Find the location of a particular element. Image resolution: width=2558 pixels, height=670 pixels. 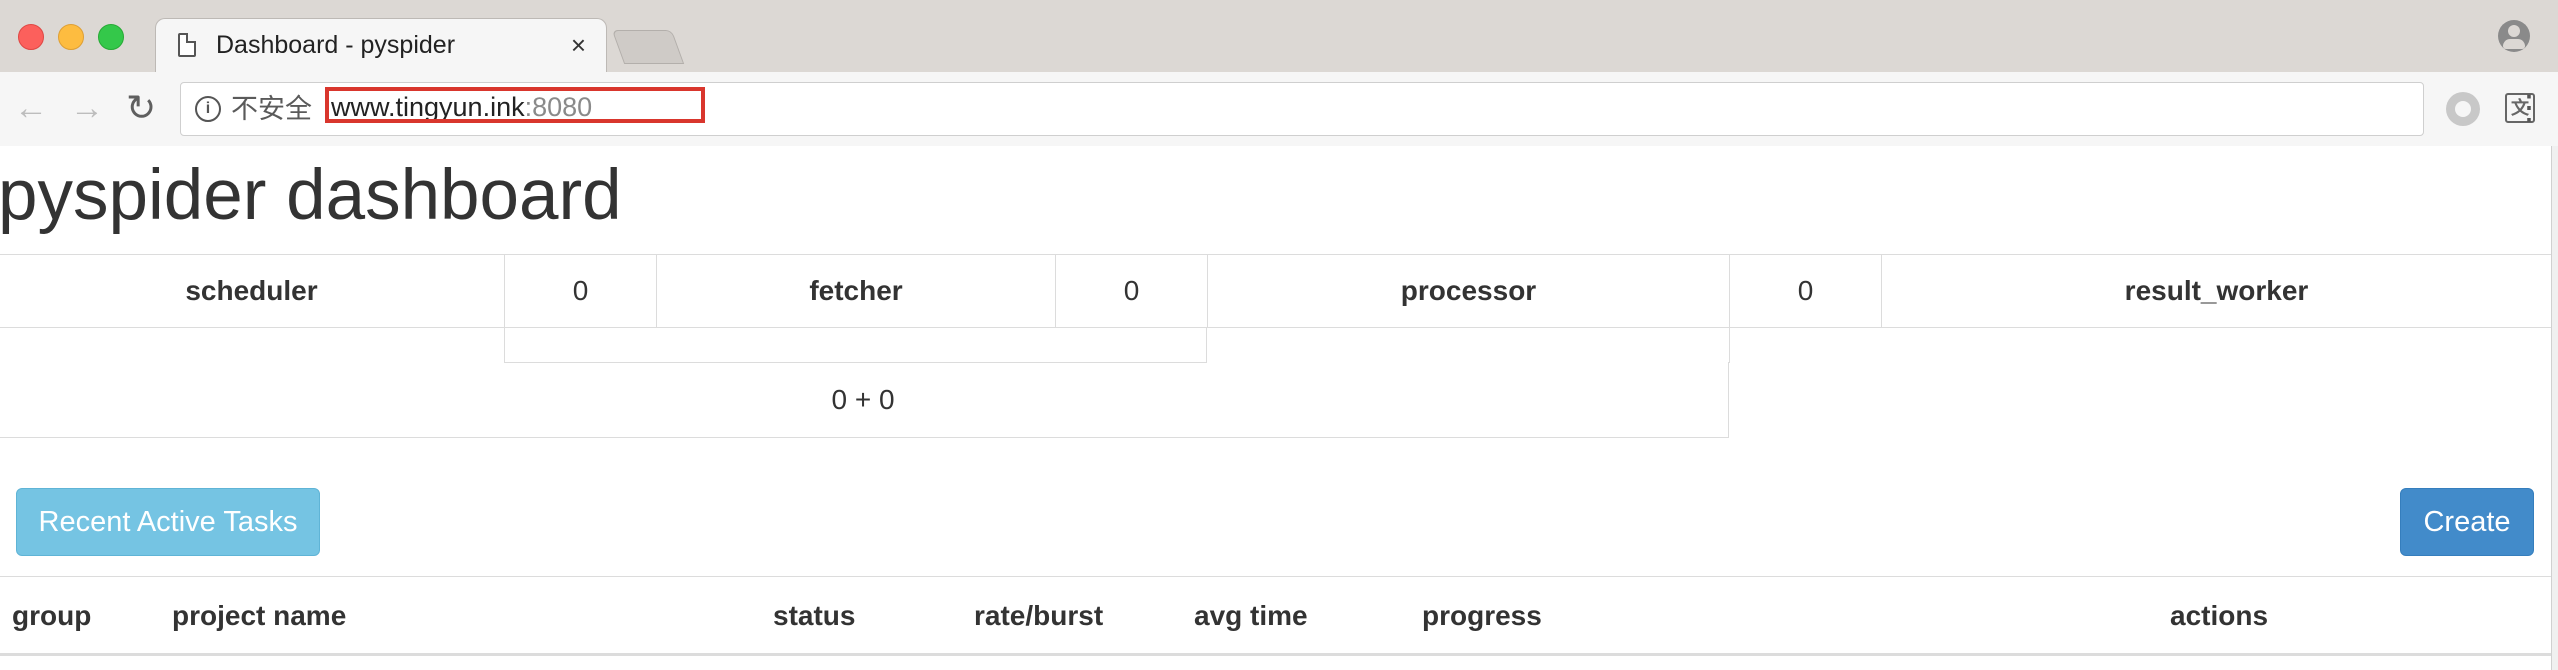

url-highlight-box is located at coordinates (515, 105).